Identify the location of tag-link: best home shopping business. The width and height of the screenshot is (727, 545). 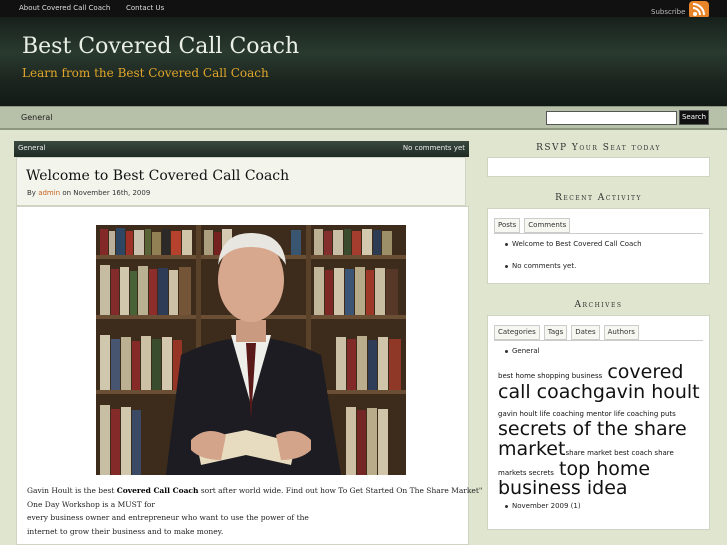
(550, 376).